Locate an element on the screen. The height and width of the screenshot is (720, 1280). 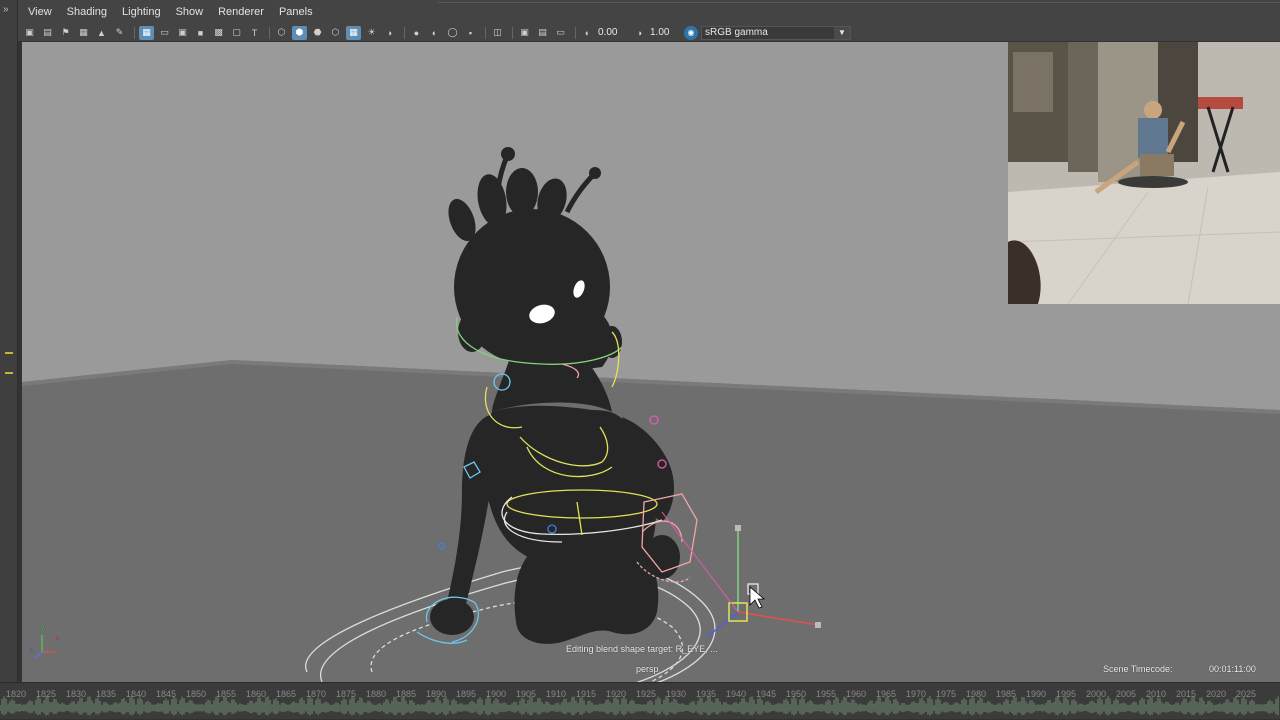
expand-icon: » is located at coordinates (6, 9).